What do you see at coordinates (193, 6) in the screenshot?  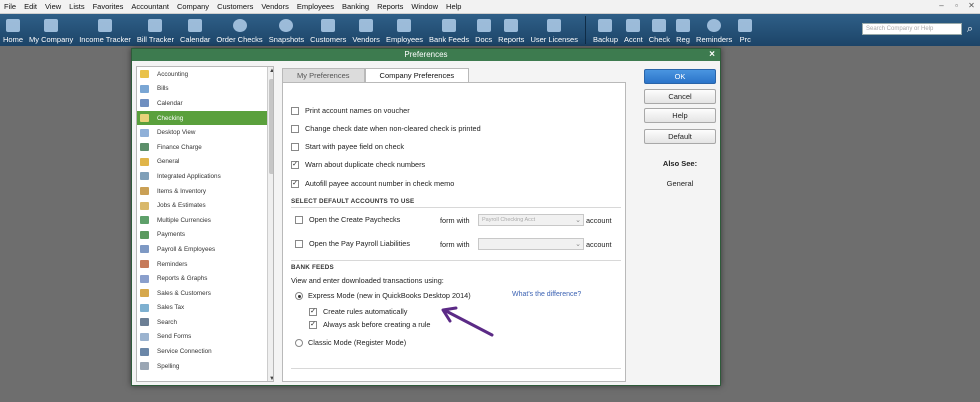 I see `menu-company: Company` at bounding box center [193, 6].